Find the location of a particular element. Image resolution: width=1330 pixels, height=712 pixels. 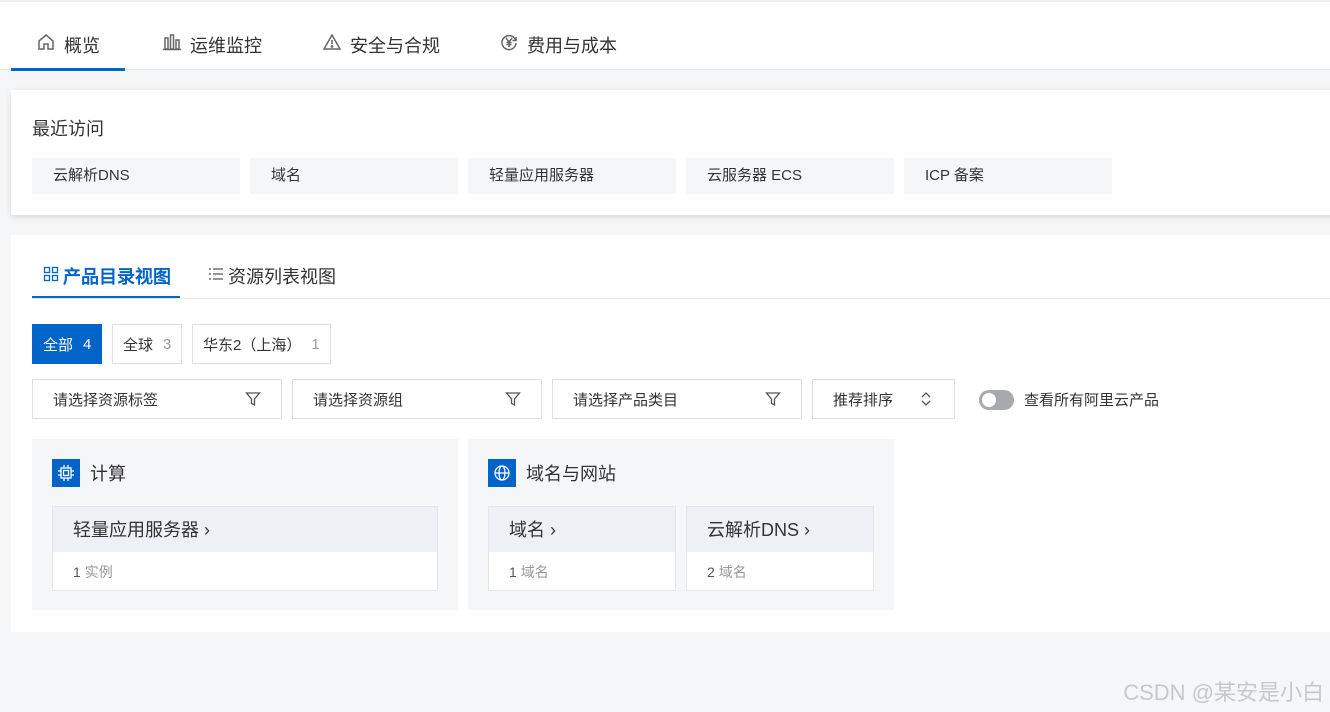

grid-icon is located at coordinates (51, 276).